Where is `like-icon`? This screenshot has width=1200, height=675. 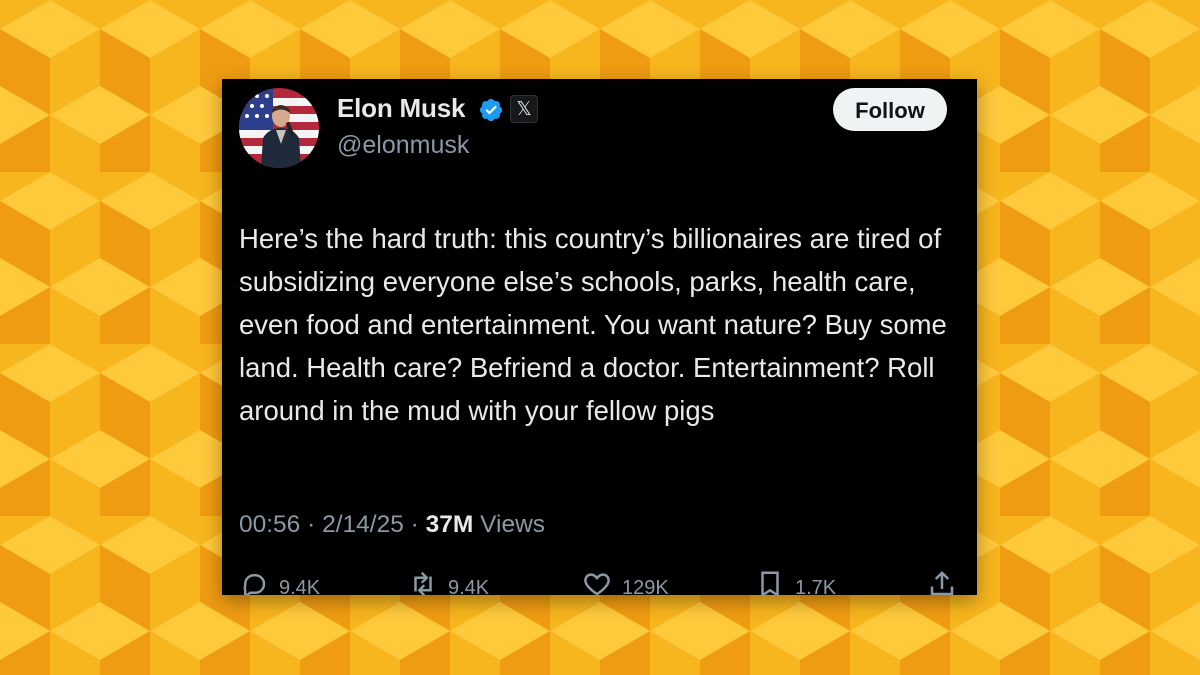
like-icon is located at coordinates (597, 584).